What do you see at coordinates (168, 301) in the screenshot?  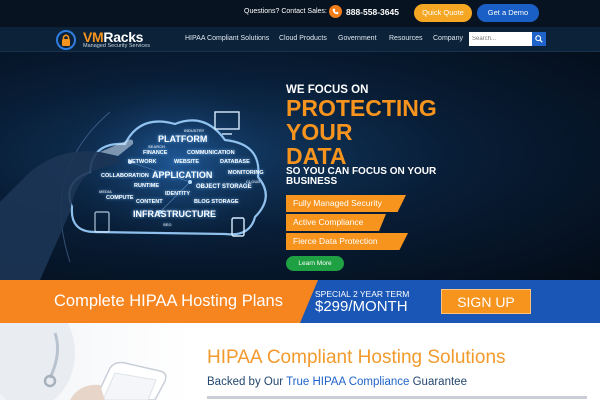 I see `plans-title: Complete HIPAA Hosting Plans` at bounding box center [168, 301].